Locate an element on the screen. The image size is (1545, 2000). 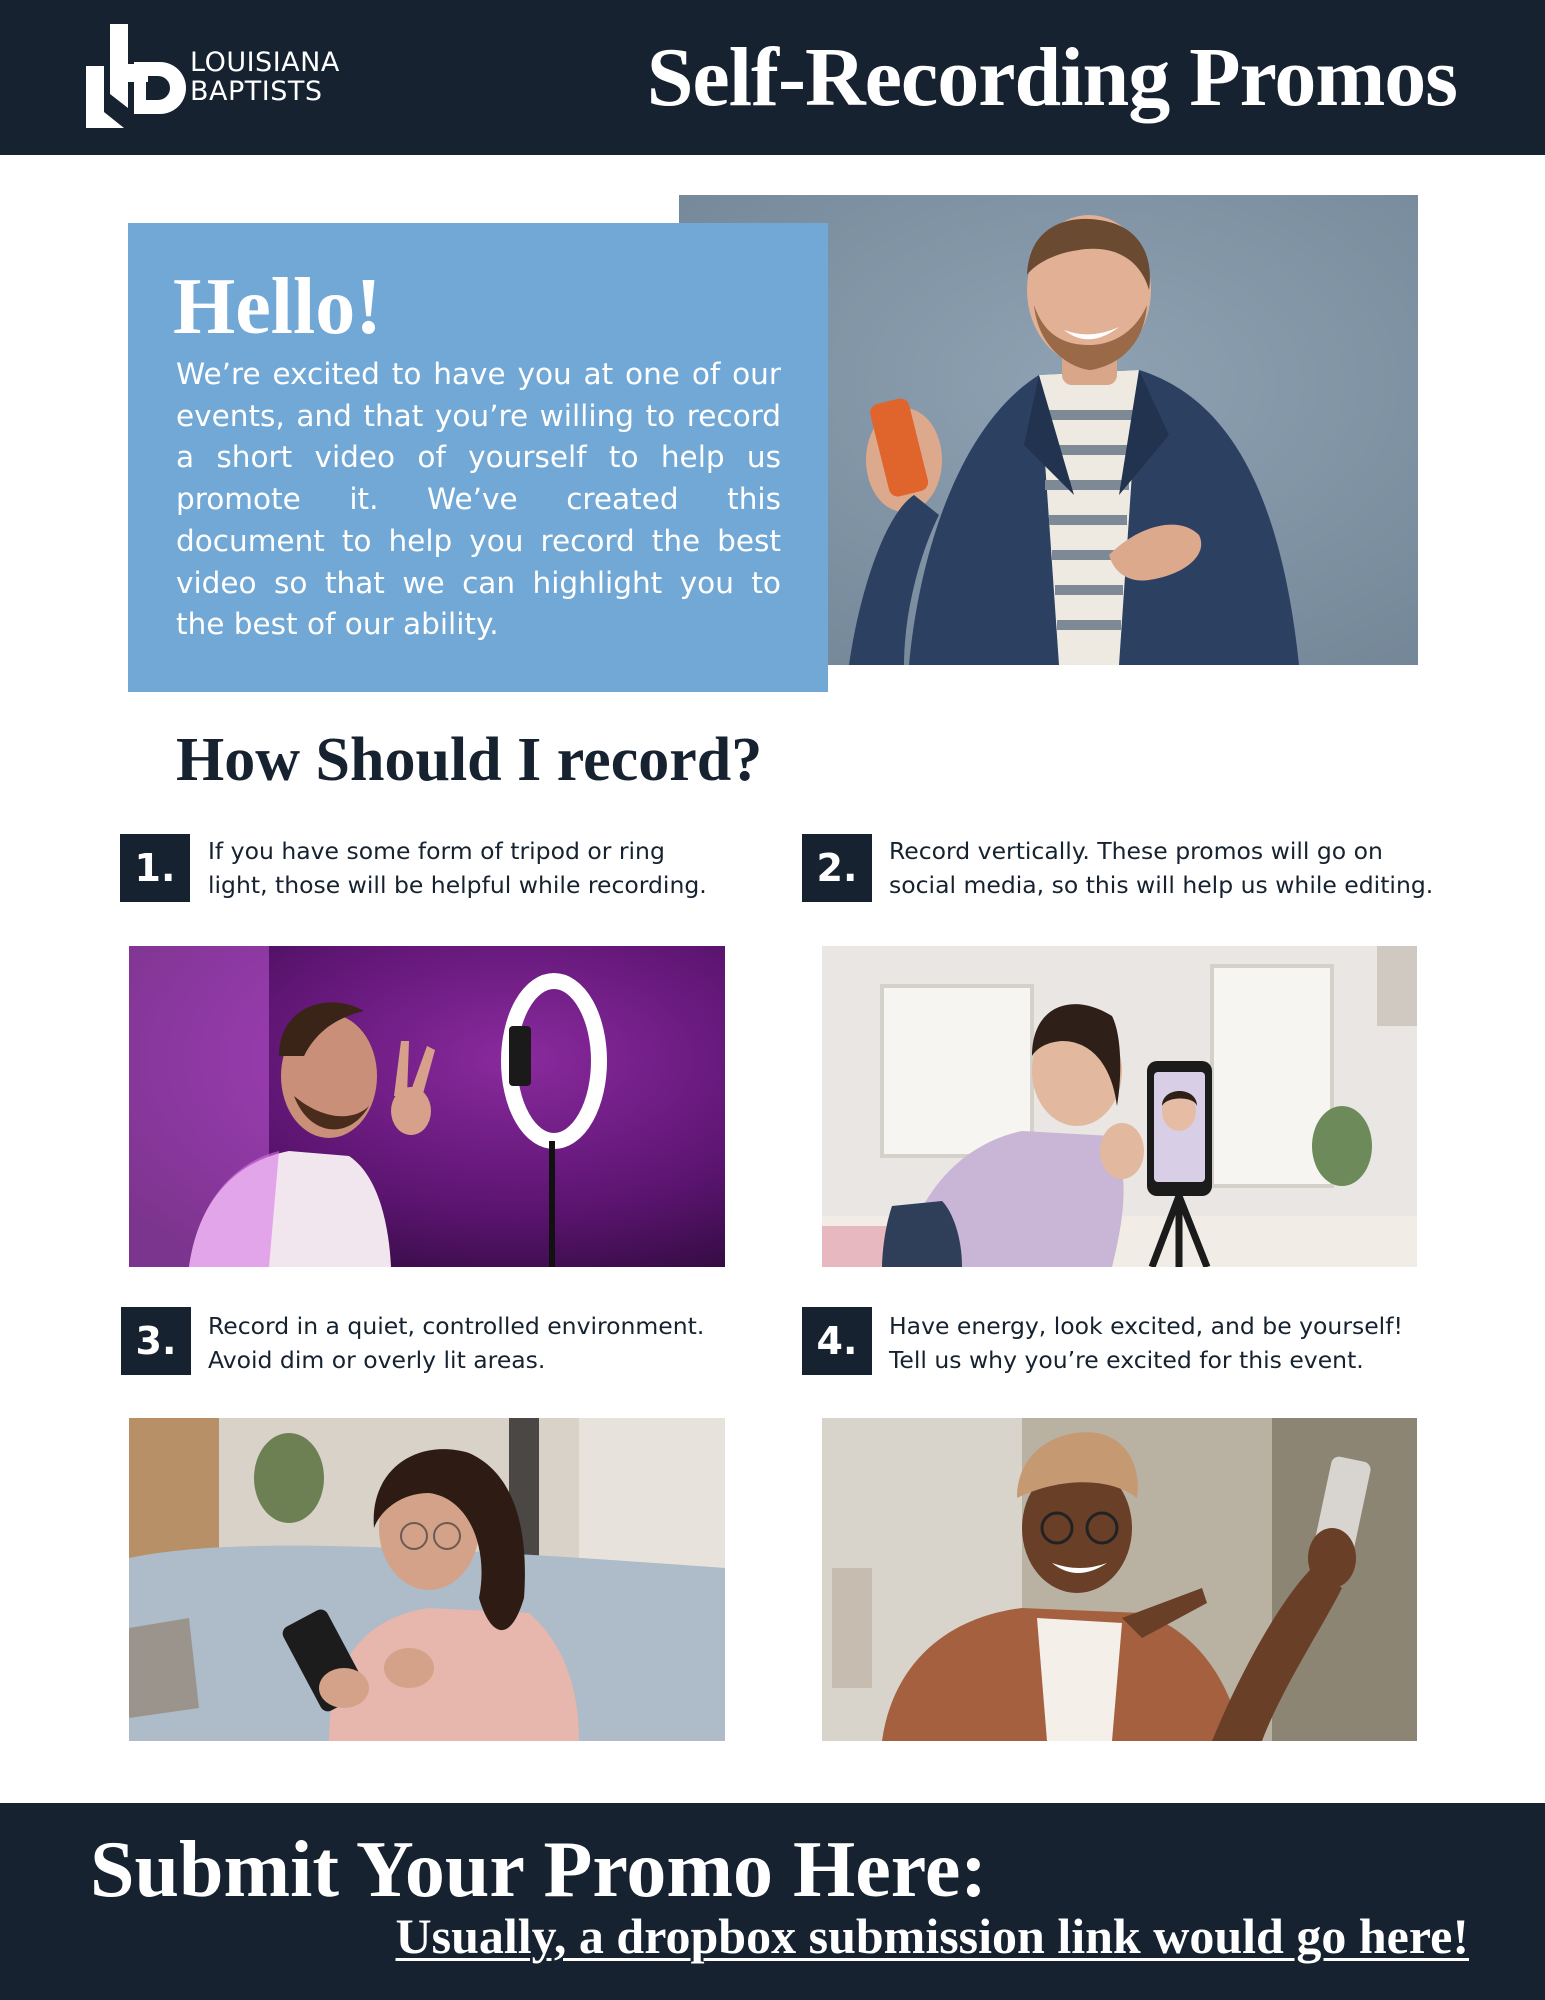
step-3-badge: 3. is located at coordinates (156, 1341).